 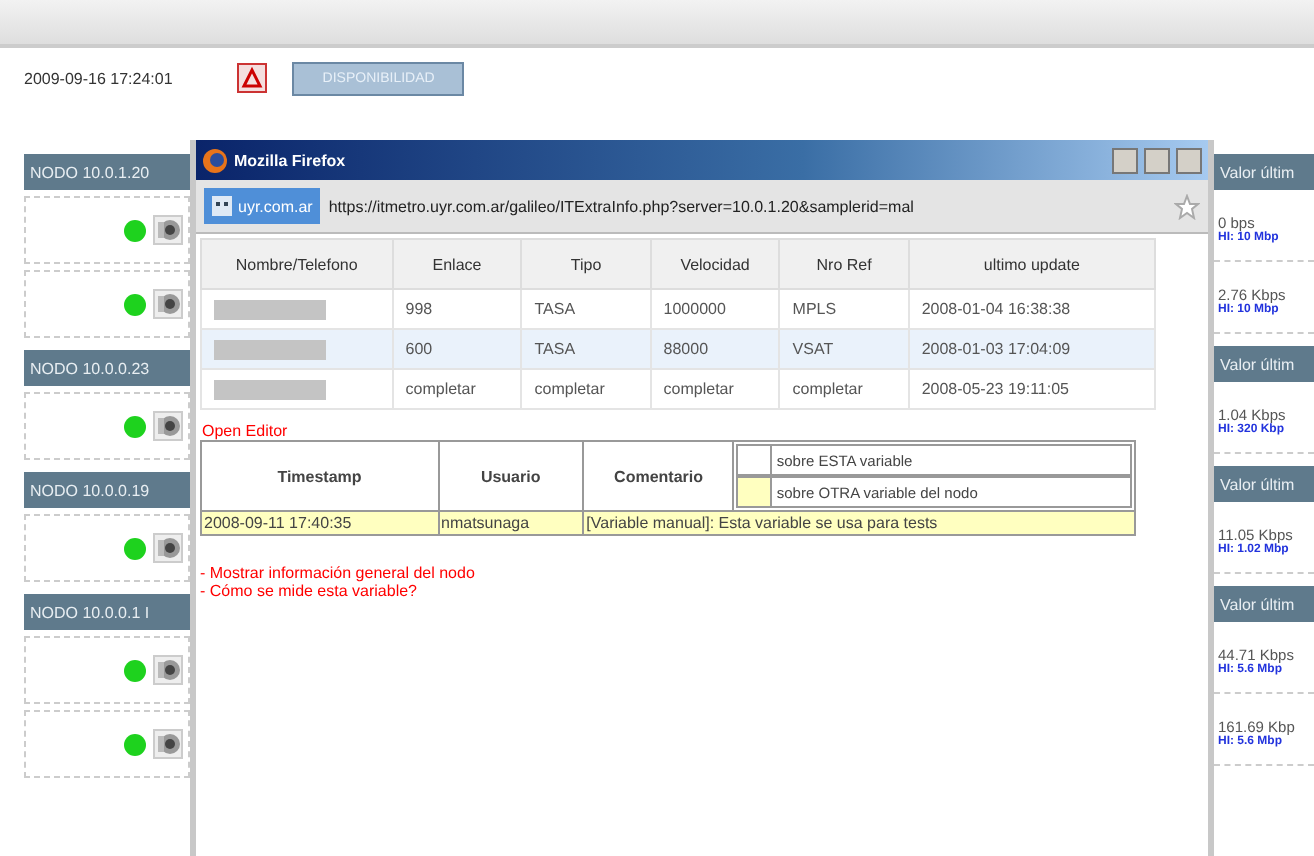 I want to click on node-header: NODO 10.0.0.19, so click(x=107, y=490).